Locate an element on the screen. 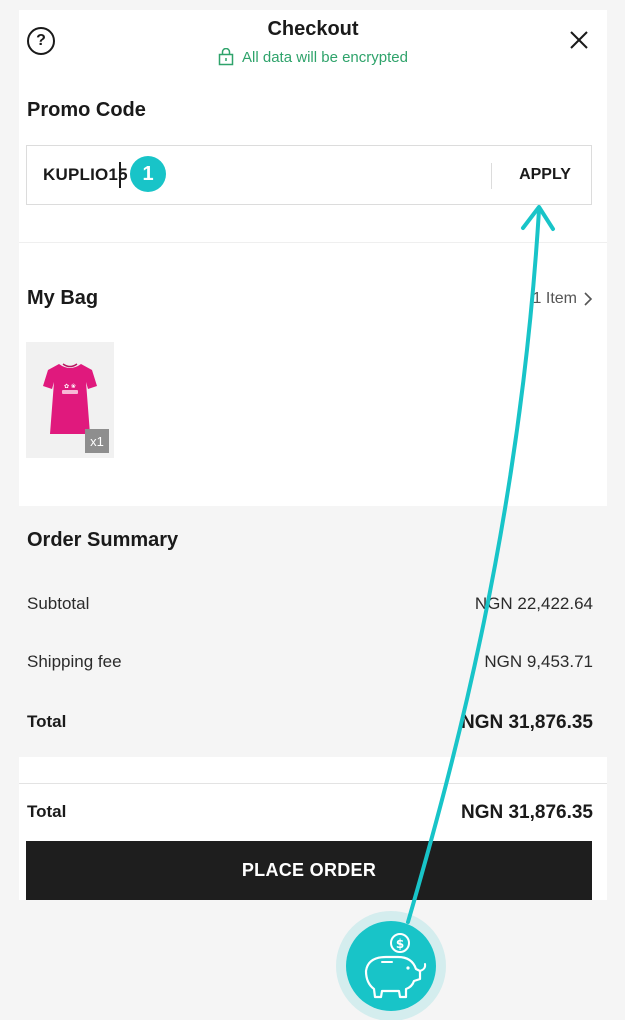 This screenshot has height=1020, width=625. savings-icon-halo: $ is located at coordinates (391, 965).